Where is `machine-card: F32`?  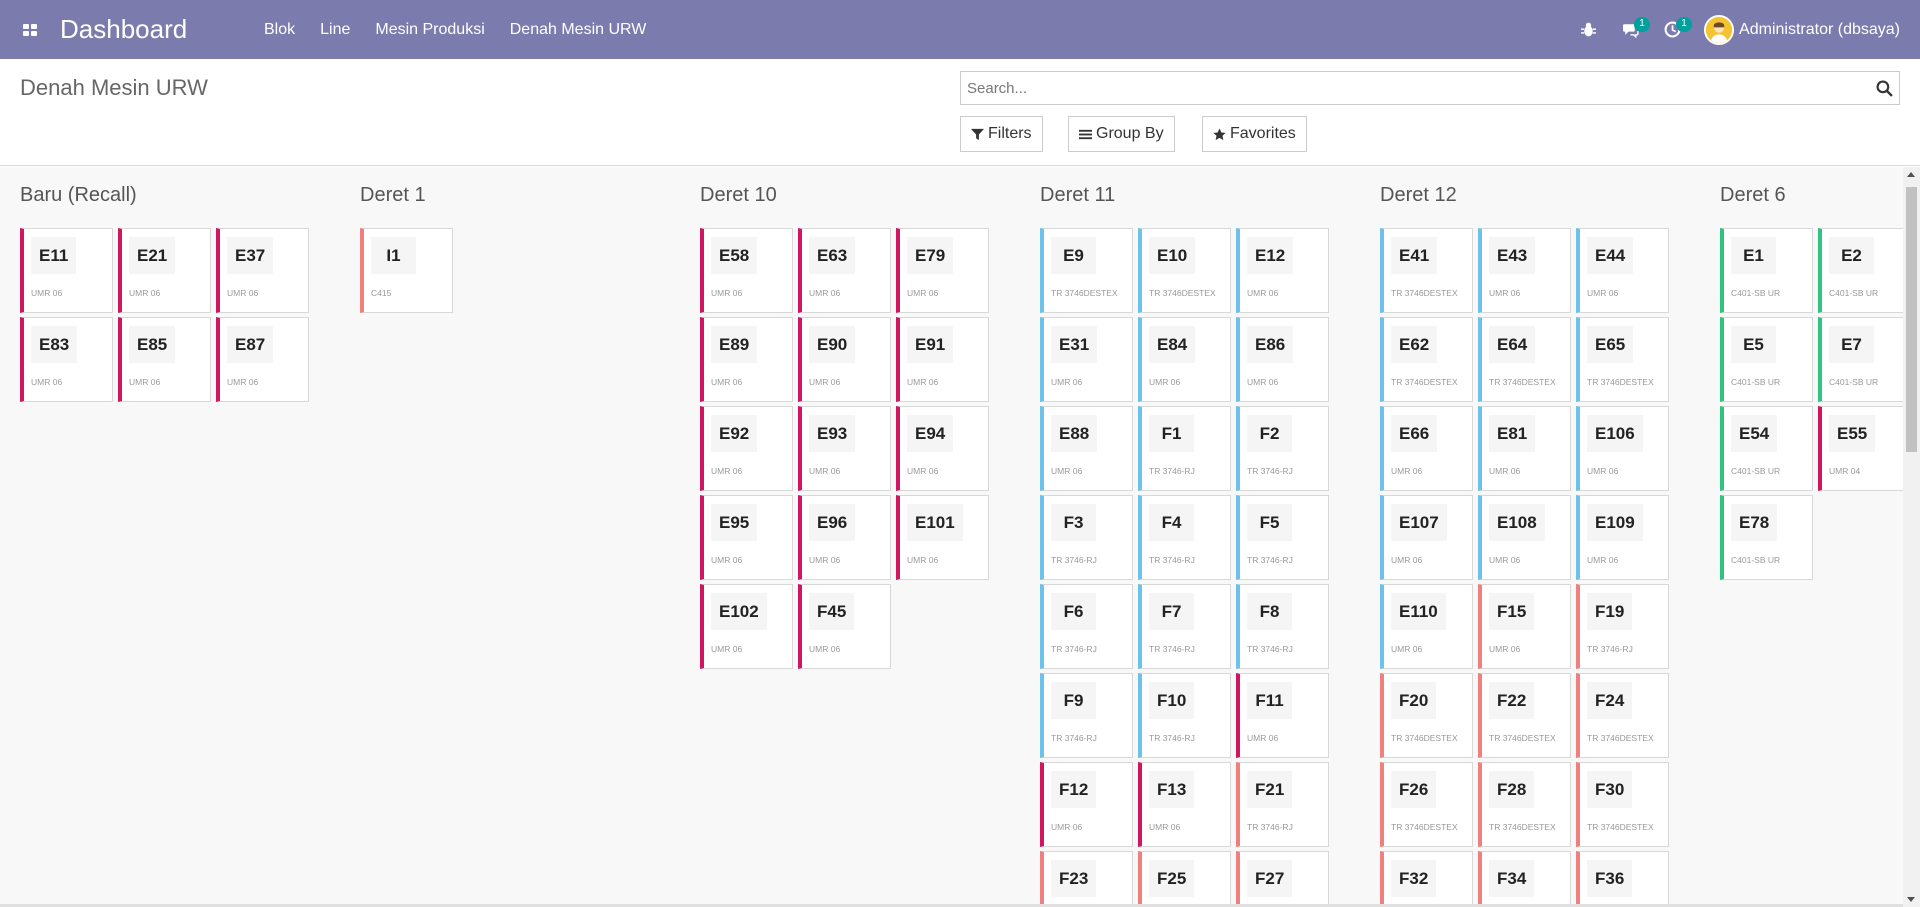 machine-card: F32 is located at coordinates (1426, 879).